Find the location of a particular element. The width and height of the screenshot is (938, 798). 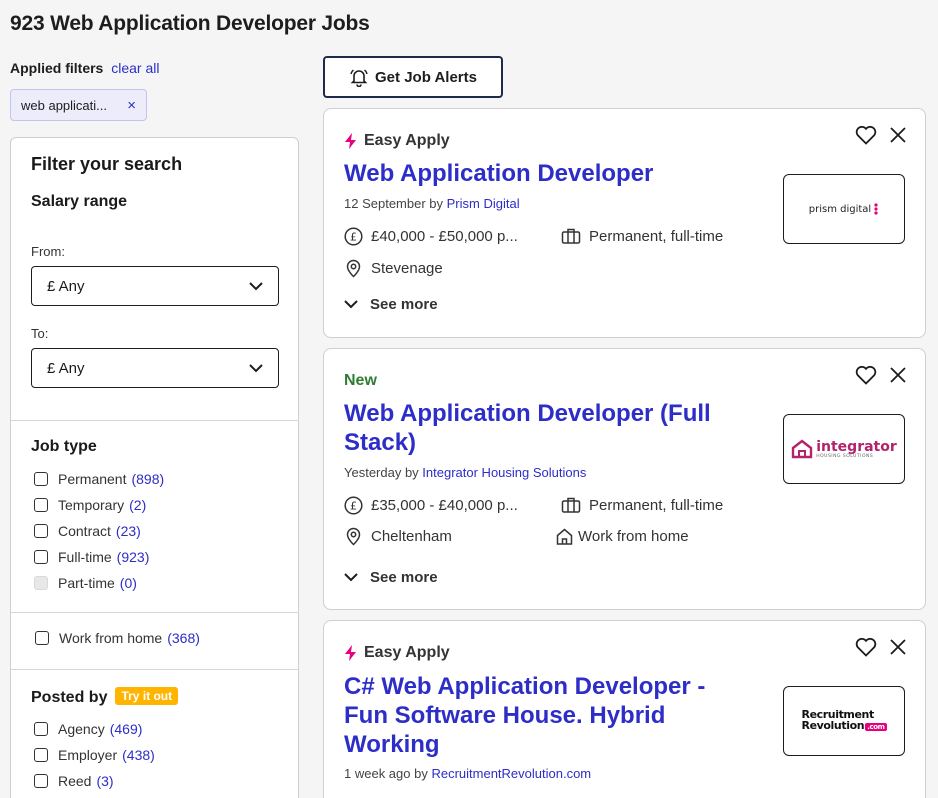

posted-date: Yesterday by is located at coordinates (383, 472).